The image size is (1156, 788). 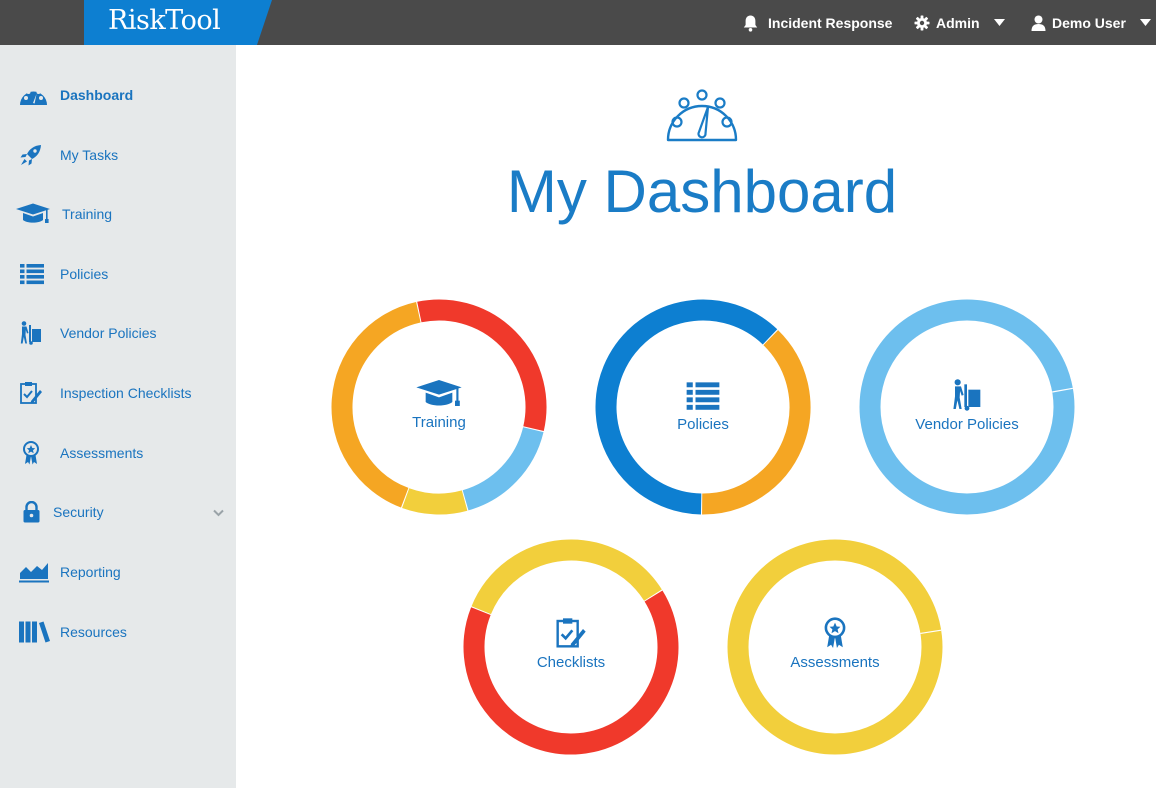 I want to click on admin-label: Admin, so click(x=958, y=22).